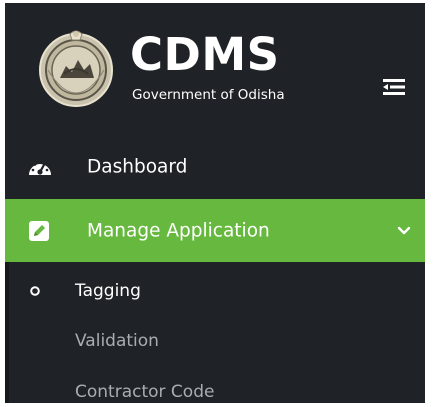 Image resolution: width=434 pixels, height=407 pixels. What do you see at coordinates (76, 68) in the screenshot?
I see `odisha-emblem-logo` at bounding box center [76, 68].